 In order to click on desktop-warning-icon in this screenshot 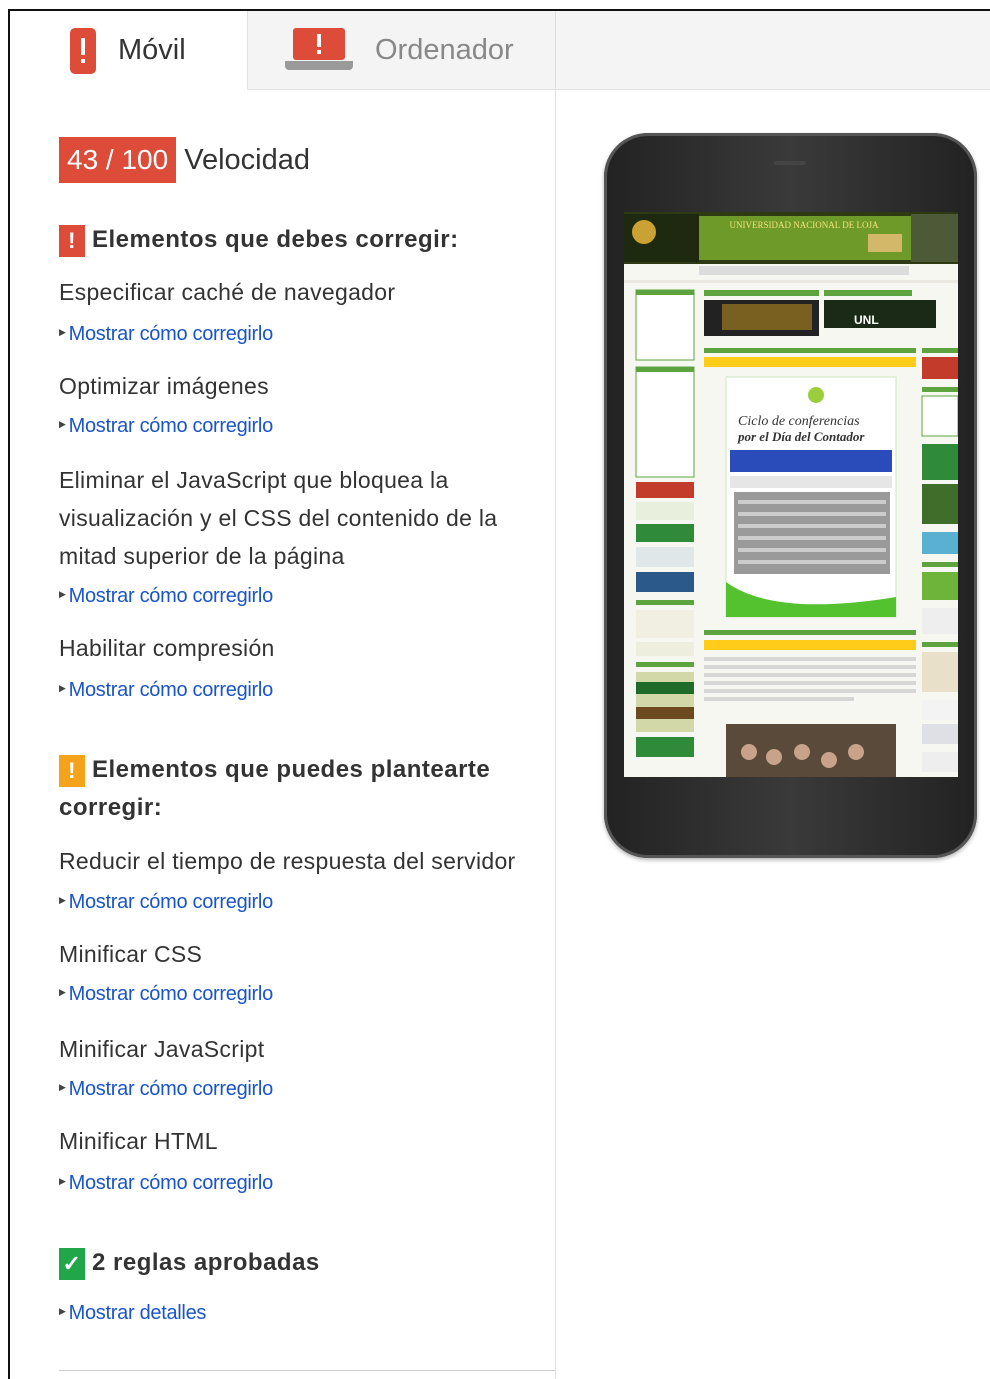, I will do `click(319, 50)`.